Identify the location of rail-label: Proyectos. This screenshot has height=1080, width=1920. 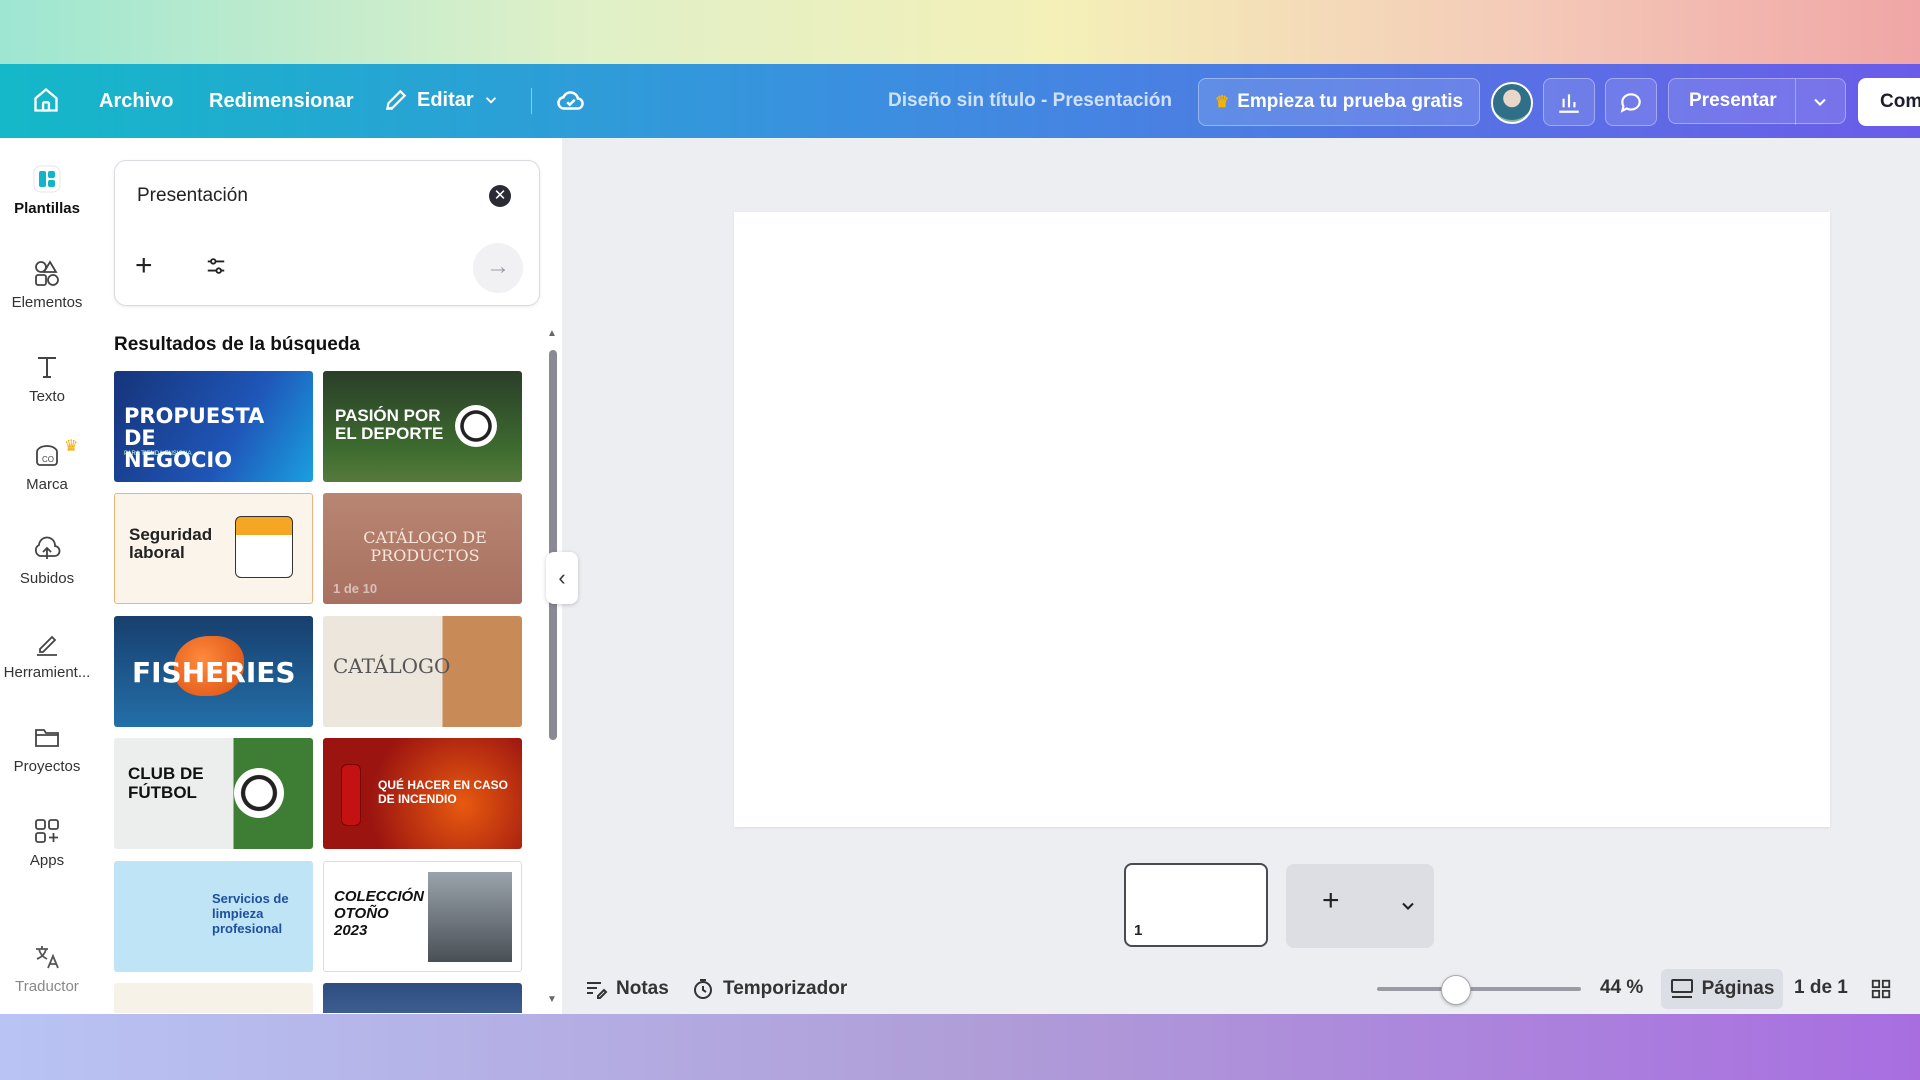
(47, 766).